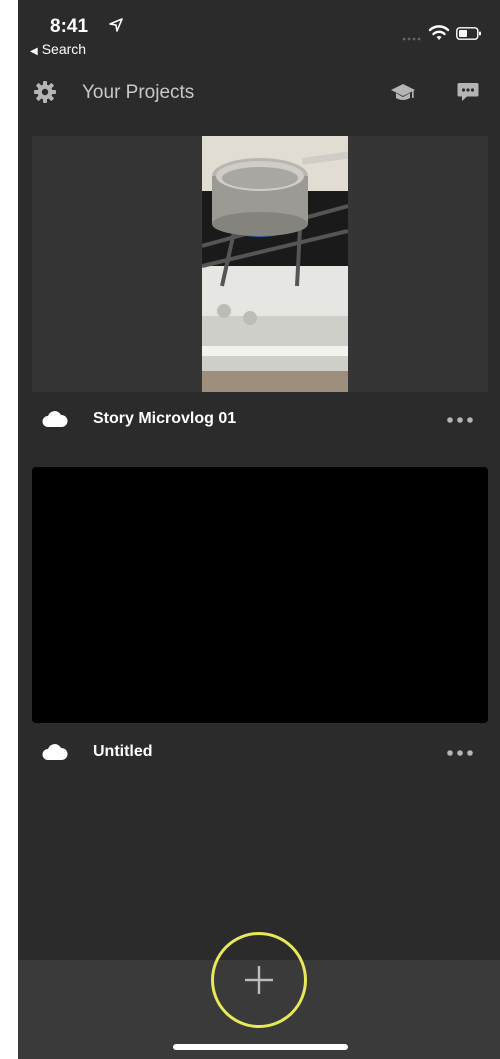 The image size is (500, 1059). What do you see at coordinates (116, 25) in the screenshot?
I see `location-arrow-icon` at bounding box center [116, 25].